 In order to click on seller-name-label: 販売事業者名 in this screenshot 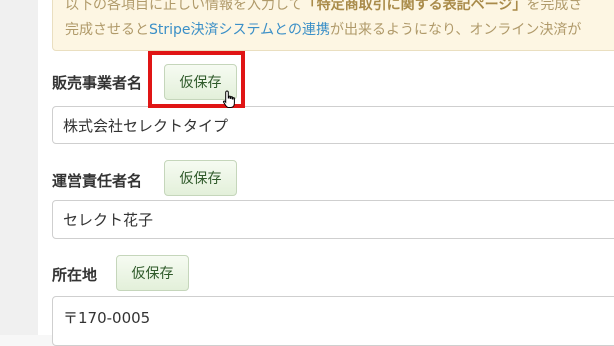, I will do `click(97, 83)`.